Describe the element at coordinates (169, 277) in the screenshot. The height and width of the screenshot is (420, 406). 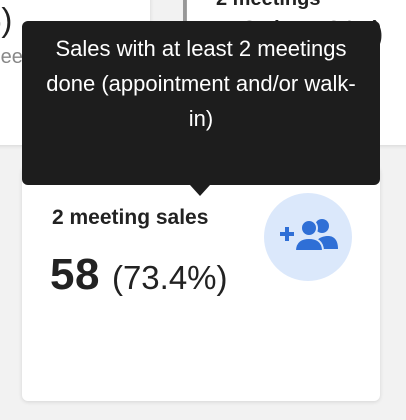
I see `stat-card-percent: (73.4%)` at that location.